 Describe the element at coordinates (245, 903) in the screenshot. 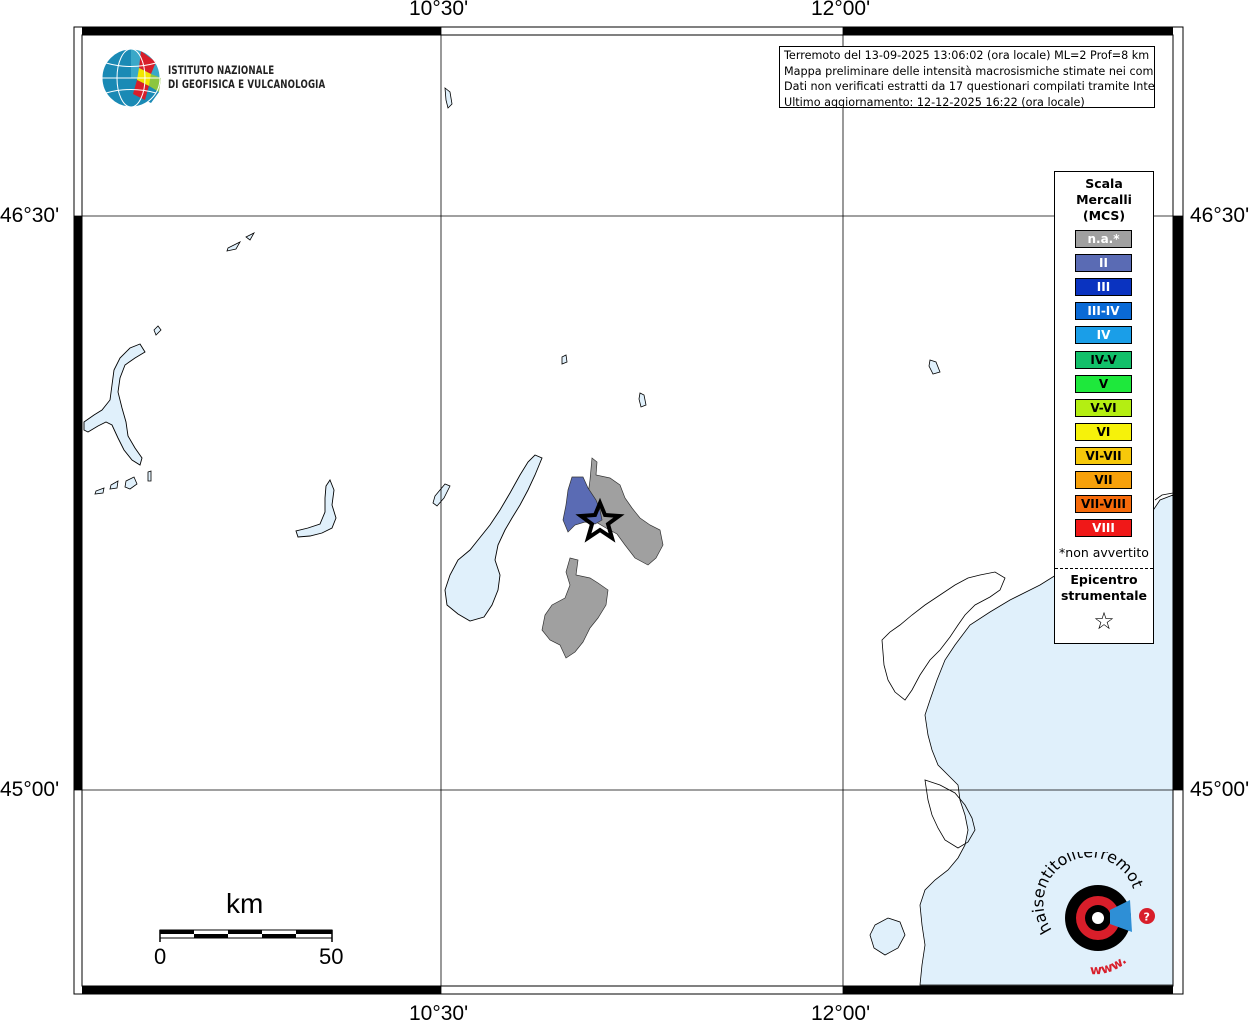

I see `scale-unit: km` at that location.